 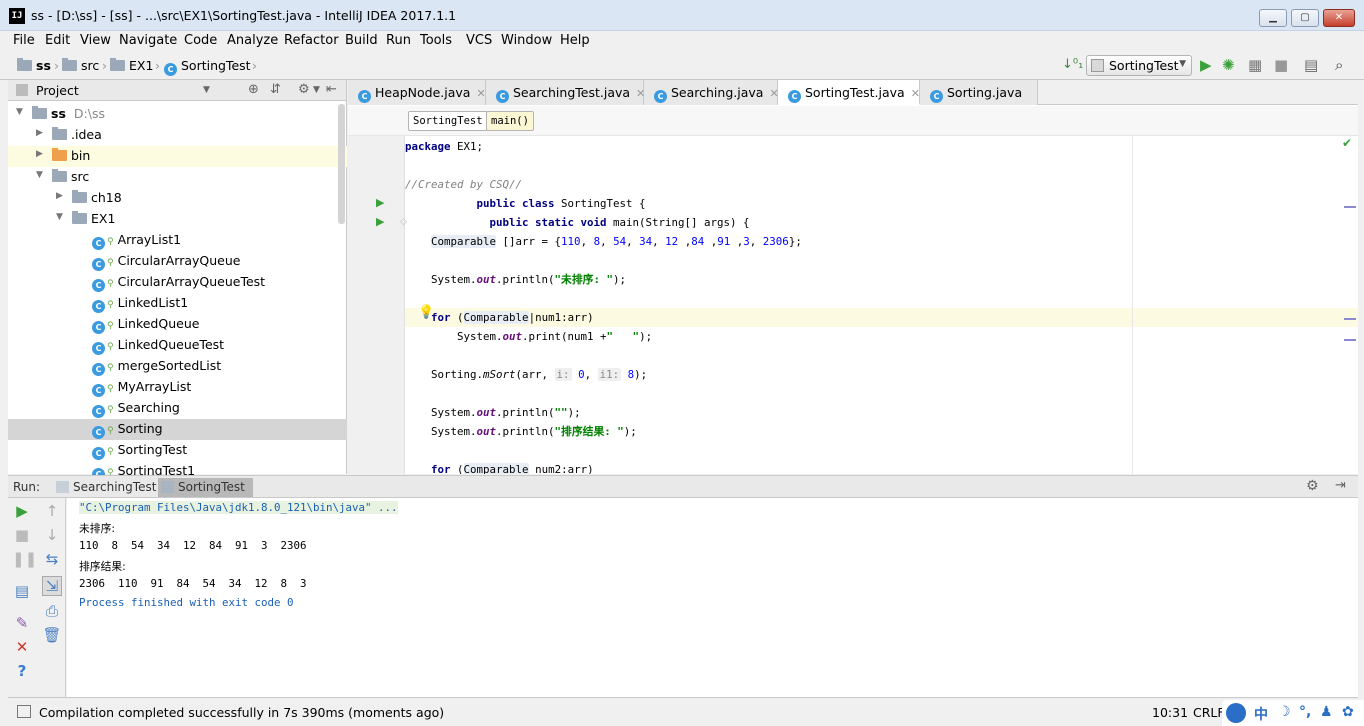 What do you see at coordinates (1228, 65) in the screenshot?
I see `debug-icon: ✺` at bounding box center [1228, 65].